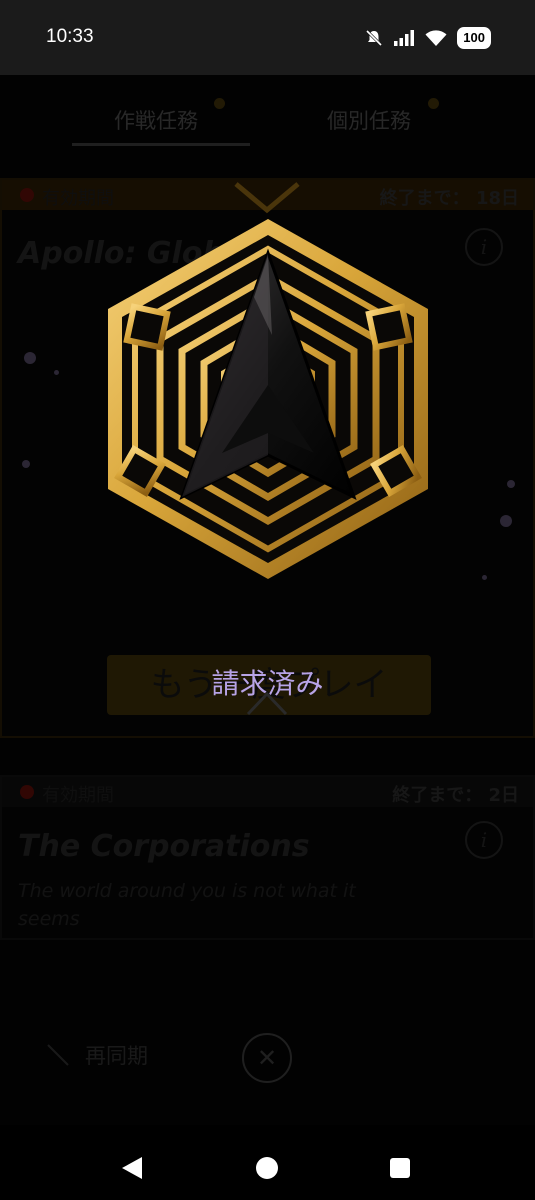  I want to click on back-icon, so click(132, 1168).